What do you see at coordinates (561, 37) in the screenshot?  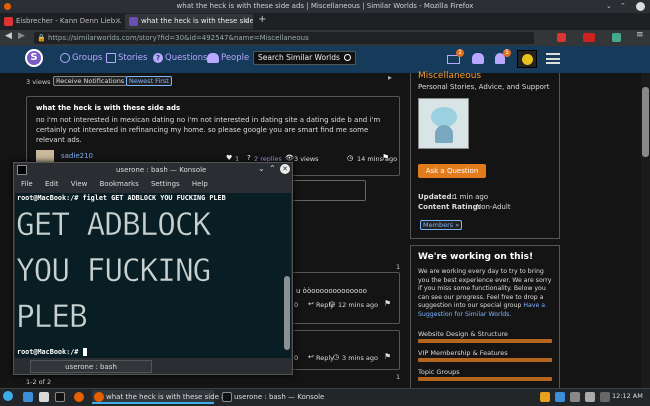 I see `pocket-icon` at bounding box center [561, 37].